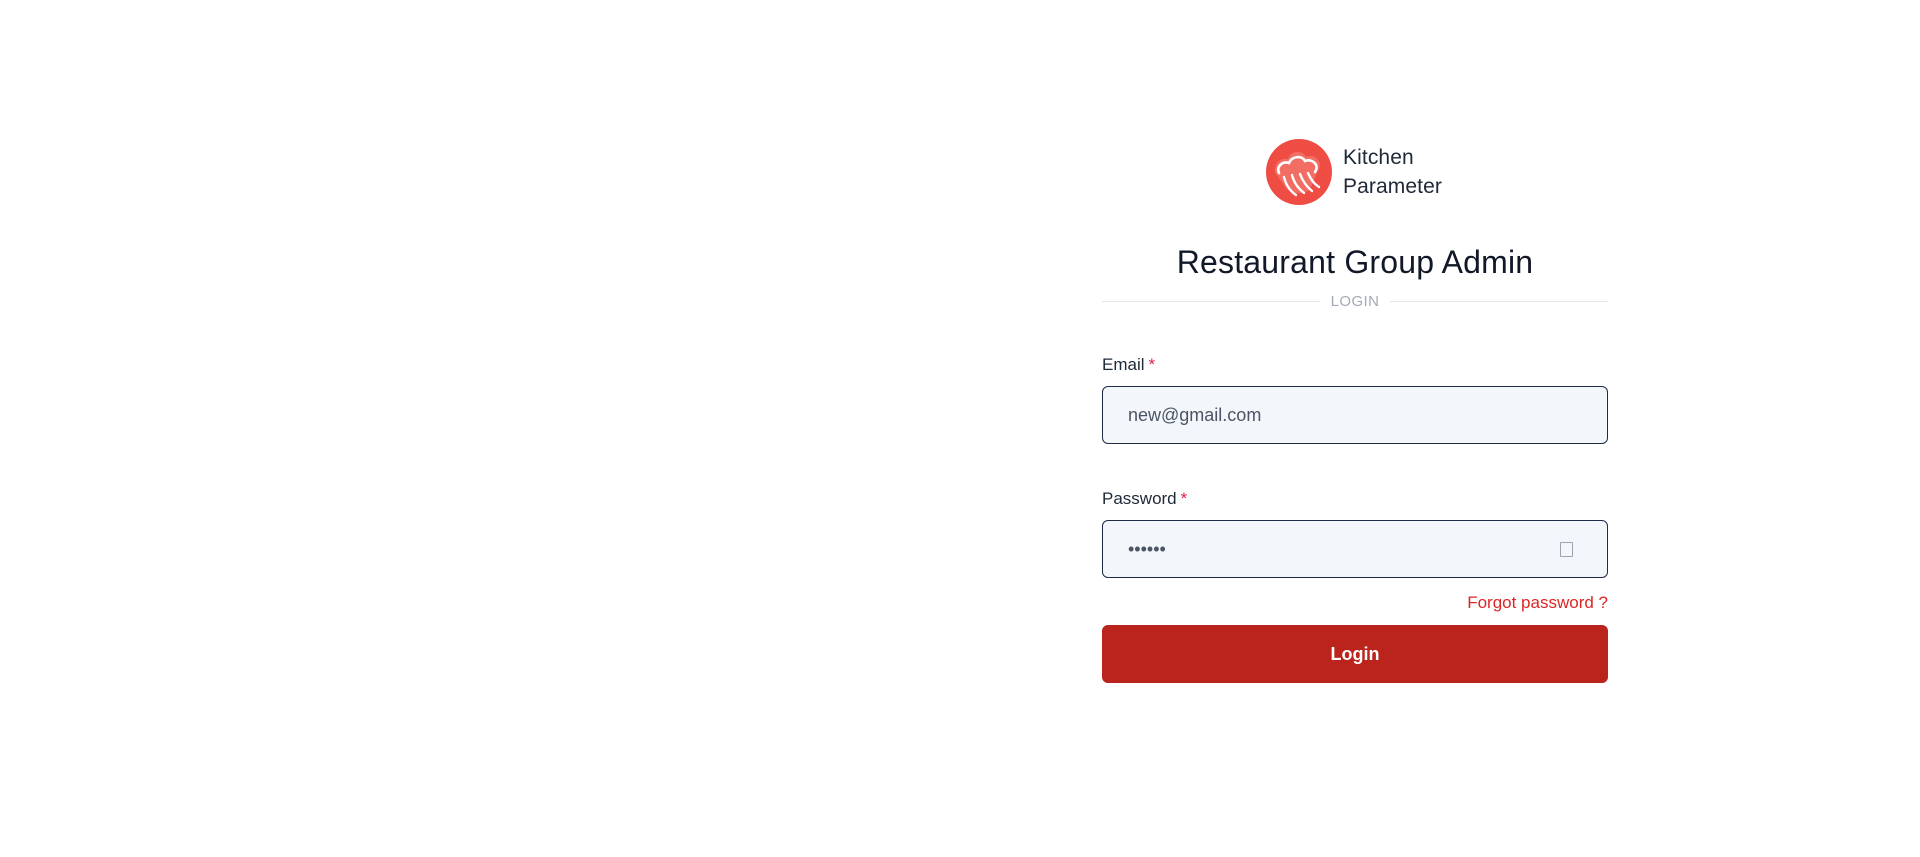 Image resolution: width=1920 pixels, height=857 pixels. Describe the element at coordinates (1392, 172) in the screenshot. I see `brand-name: Kitchen Parameter` at that location.